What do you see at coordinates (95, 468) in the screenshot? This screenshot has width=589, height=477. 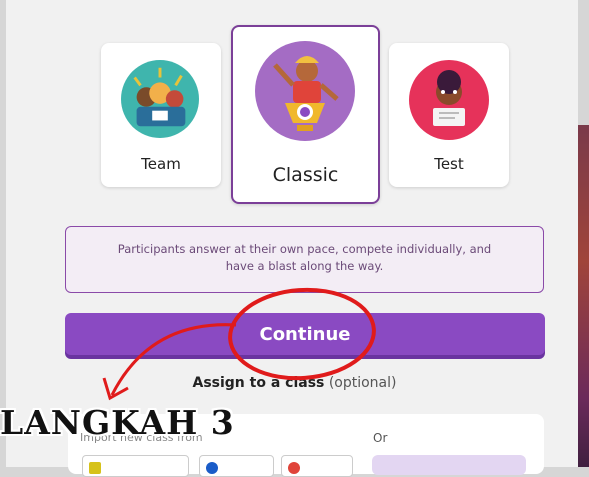 I see `classroom-icon` at bounding box center [95, 468].